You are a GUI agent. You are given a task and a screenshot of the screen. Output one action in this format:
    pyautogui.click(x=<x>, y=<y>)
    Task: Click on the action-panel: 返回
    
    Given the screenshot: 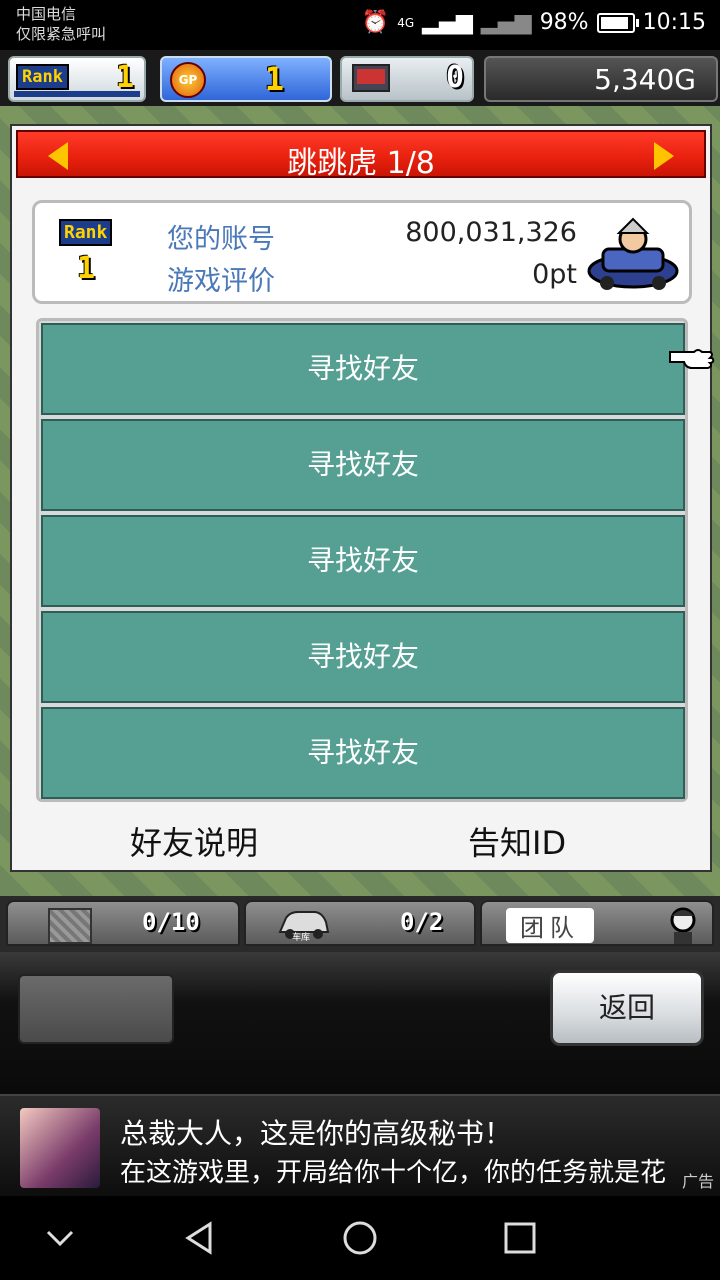 What is the action you would take?
    pyautogui.click(x=360, y=1023)
    